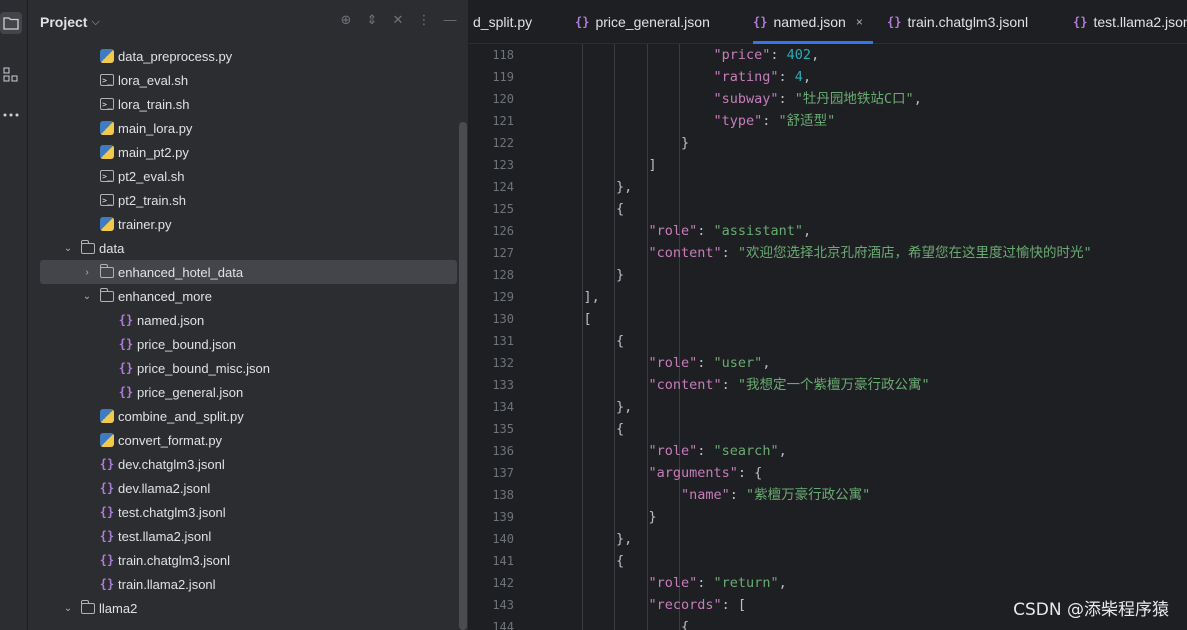  What do you see at coordinates (503, 143) in the screenshot?
I see `line-number: 122` at bounding box center [503, 143].